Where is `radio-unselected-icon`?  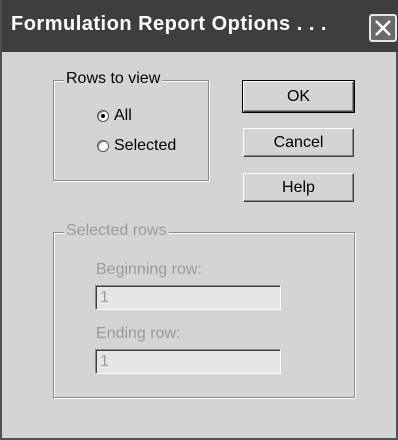
radio-unselected-icon is located at coordinates (103, 146).